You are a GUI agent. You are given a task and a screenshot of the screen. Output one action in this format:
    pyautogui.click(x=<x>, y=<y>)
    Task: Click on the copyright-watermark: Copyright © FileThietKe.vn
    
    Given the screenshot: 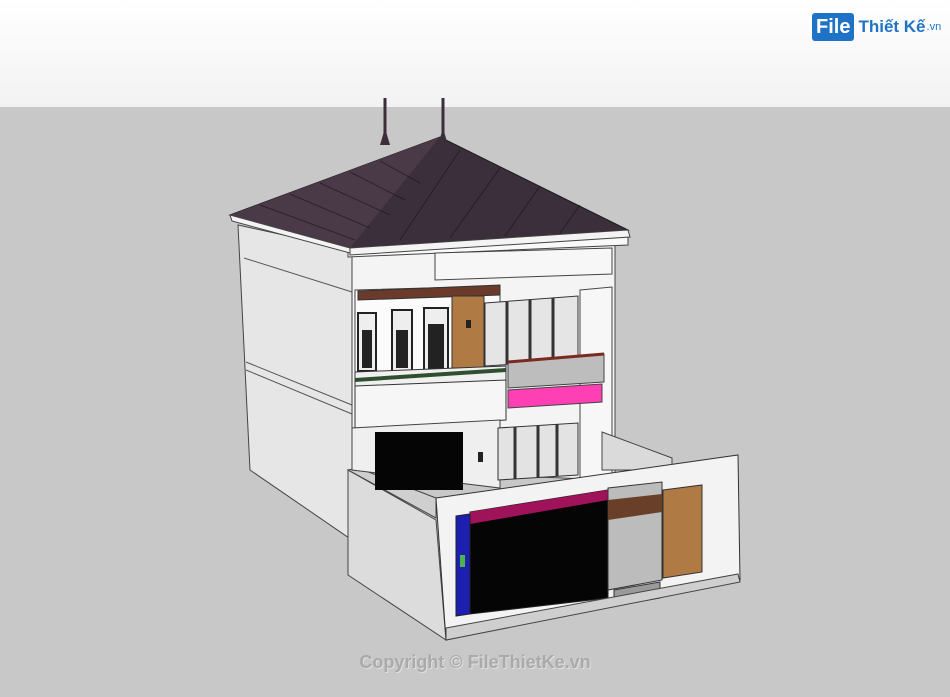 What is the action you would take?
    pyautogui.click(x=475, y=662)
    